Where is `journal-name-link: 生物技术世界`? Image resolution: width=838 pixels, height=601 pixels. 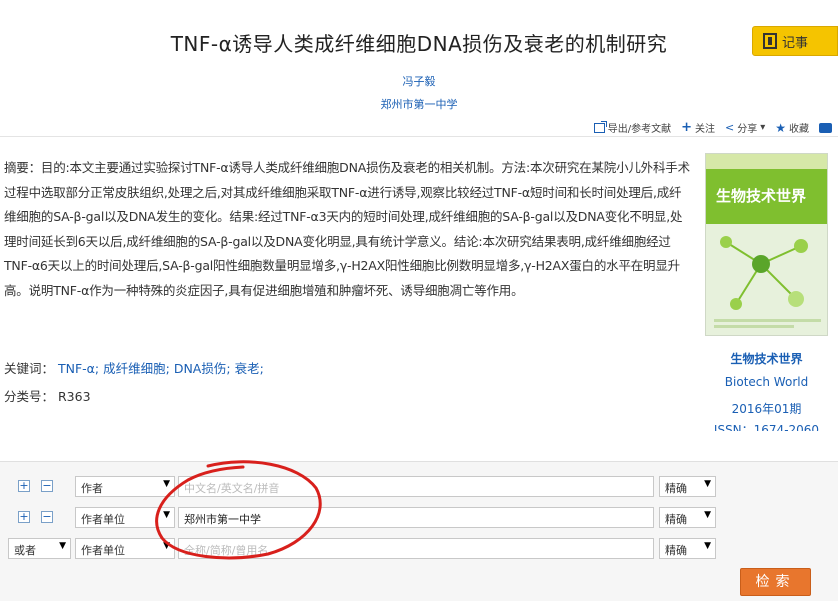
journal-name-link: 生物技术世界 is located at coordinates (766, 358).